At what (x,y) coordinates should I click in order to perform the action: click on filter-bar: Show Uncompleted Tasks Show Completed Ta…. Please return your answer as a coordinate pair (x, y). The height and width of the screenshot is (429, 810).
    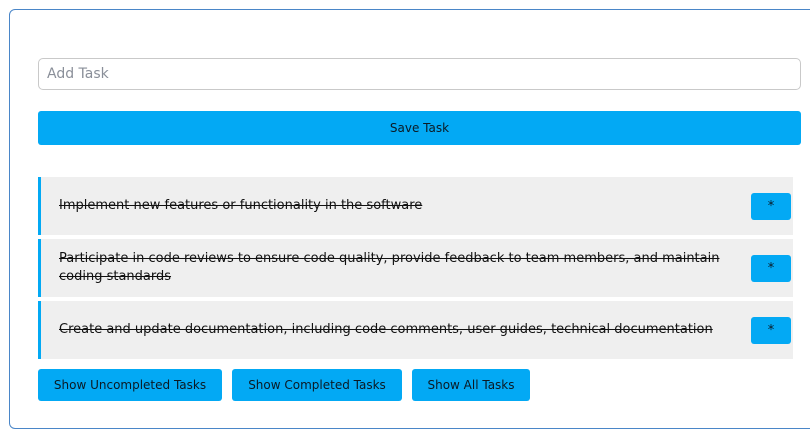
    Looking at the image, I should click on (284, 385).